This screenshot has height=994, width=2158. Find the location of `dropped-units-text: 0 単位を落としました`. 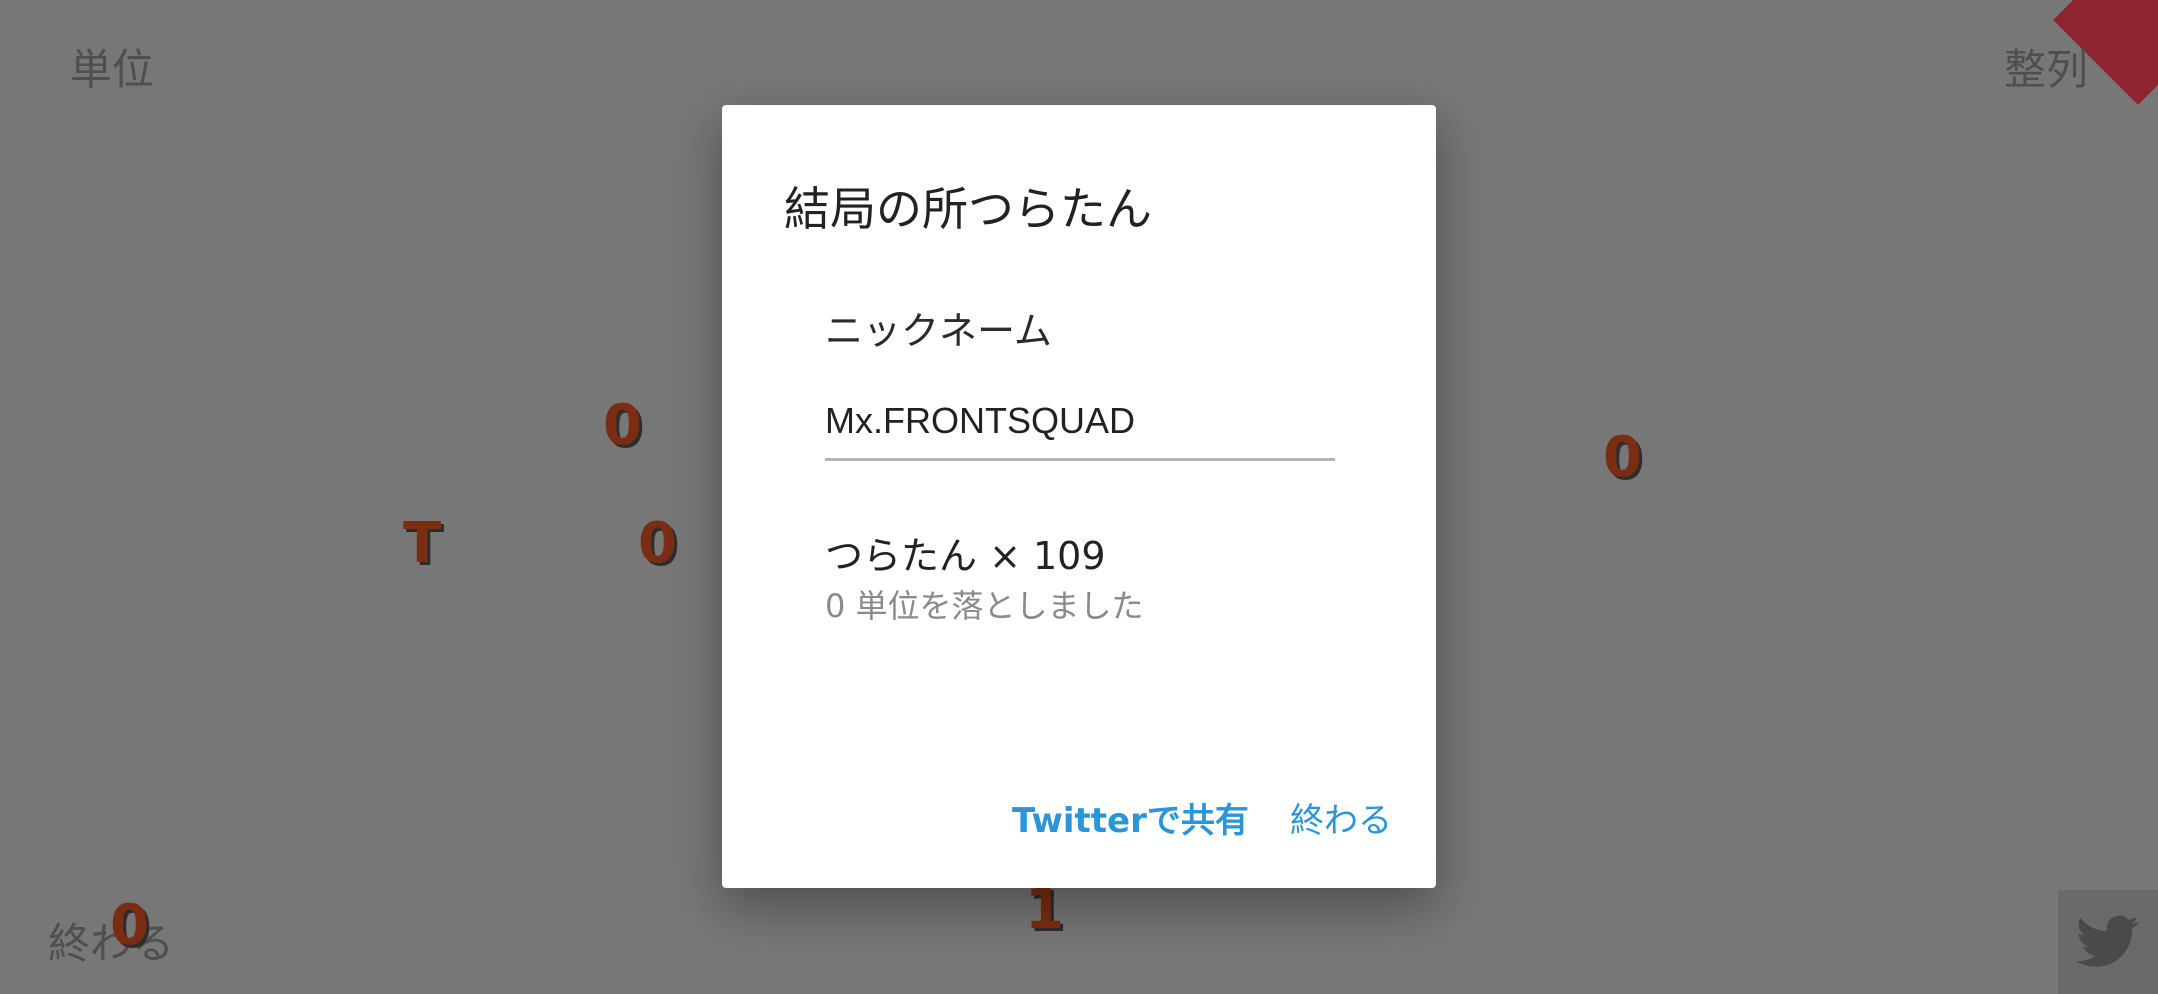

dropped-units-text: 0 単位を落としました is located at coordinates (984, 606).